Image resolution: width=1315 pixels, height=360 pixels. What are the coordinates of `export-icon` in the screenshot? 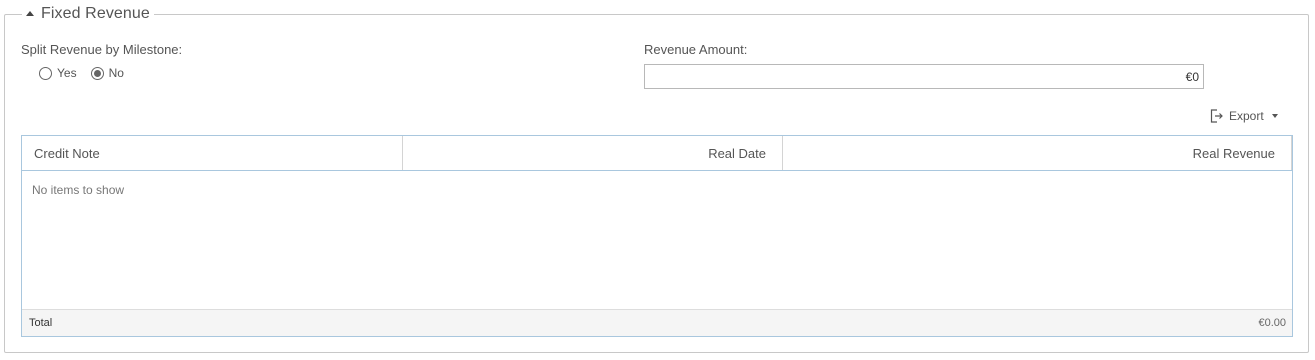 It's located at (1216, 116).